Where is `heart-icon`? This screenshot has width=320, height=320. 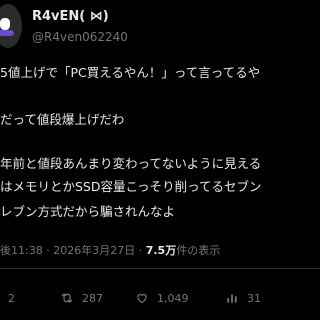
heart-icon is located at coordinates (142, 299).